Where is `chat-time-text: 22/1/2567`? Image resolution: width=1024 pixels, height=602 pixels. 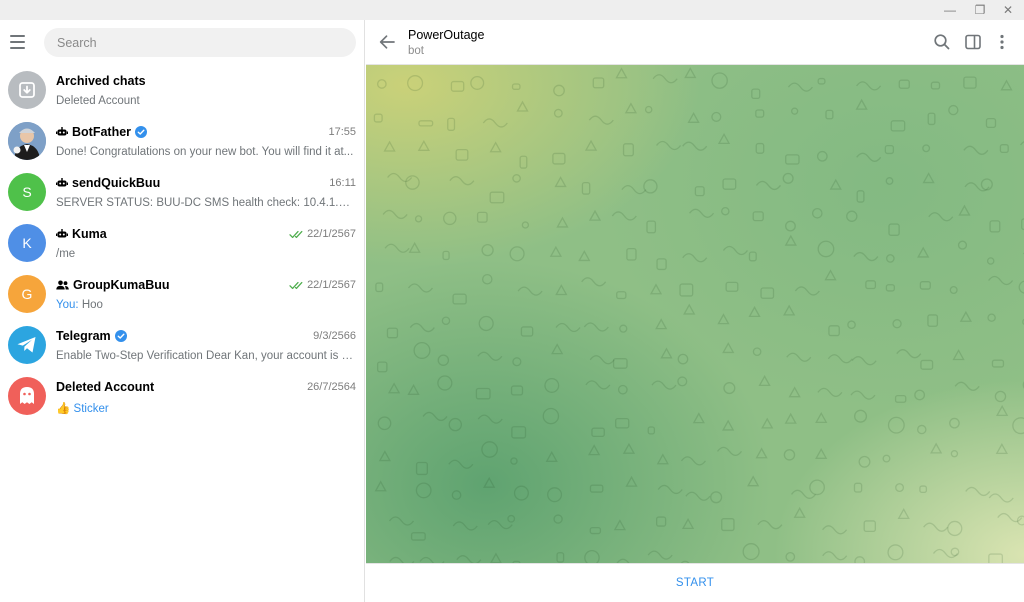 chat-time-text: 22/1/2567 is located at coordinates (331, 234).